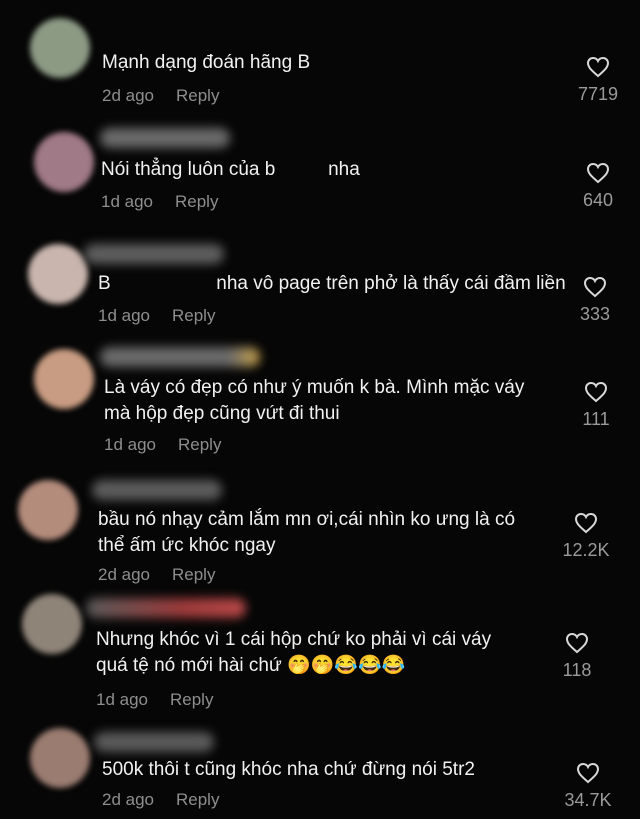 Image resolution: width=640 pixels, height=819 pixels. I want to click on comment-text: Nói thẳng luôn của b nha, so click(230, 169).